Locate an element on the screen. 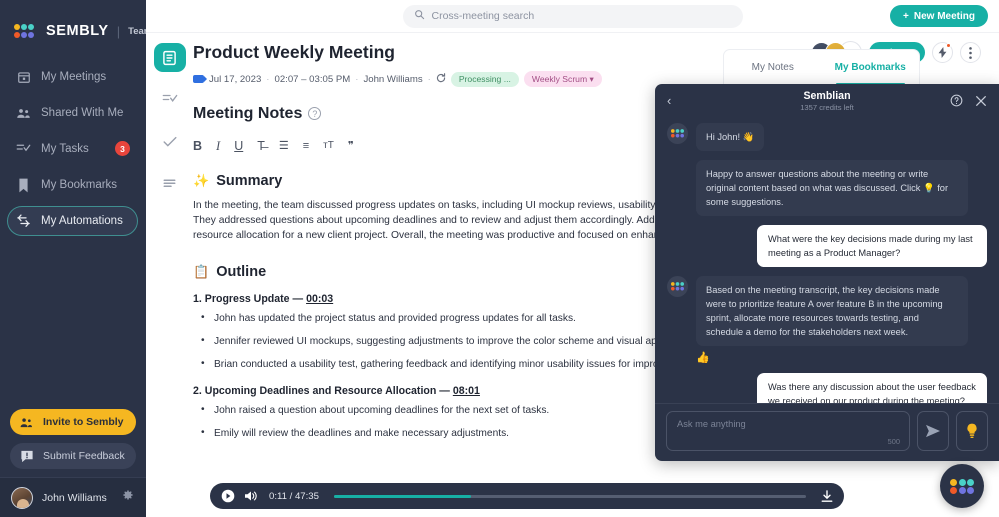  tab-label: My Notes is located at coordinates (772, 67).